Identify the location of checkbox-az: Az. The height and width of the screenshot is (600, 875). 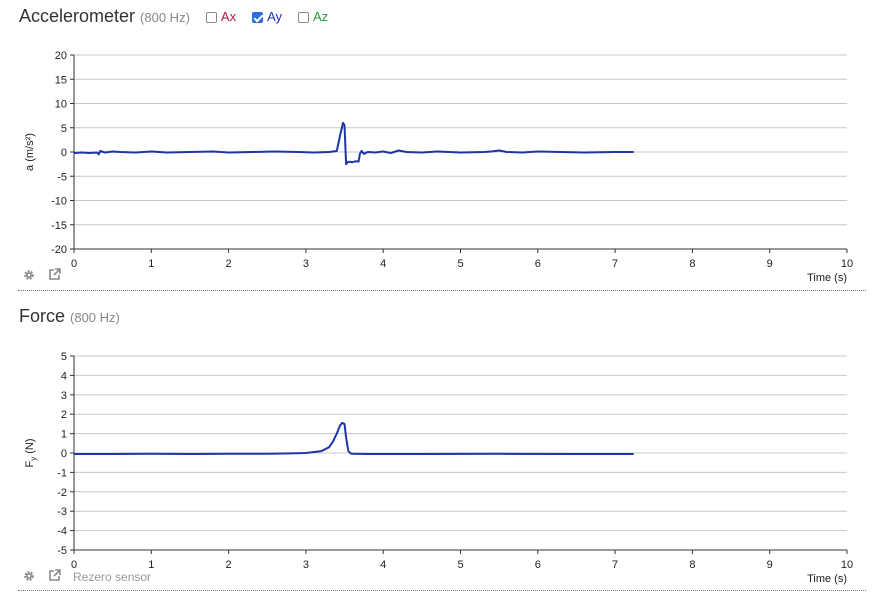
(313, 16).